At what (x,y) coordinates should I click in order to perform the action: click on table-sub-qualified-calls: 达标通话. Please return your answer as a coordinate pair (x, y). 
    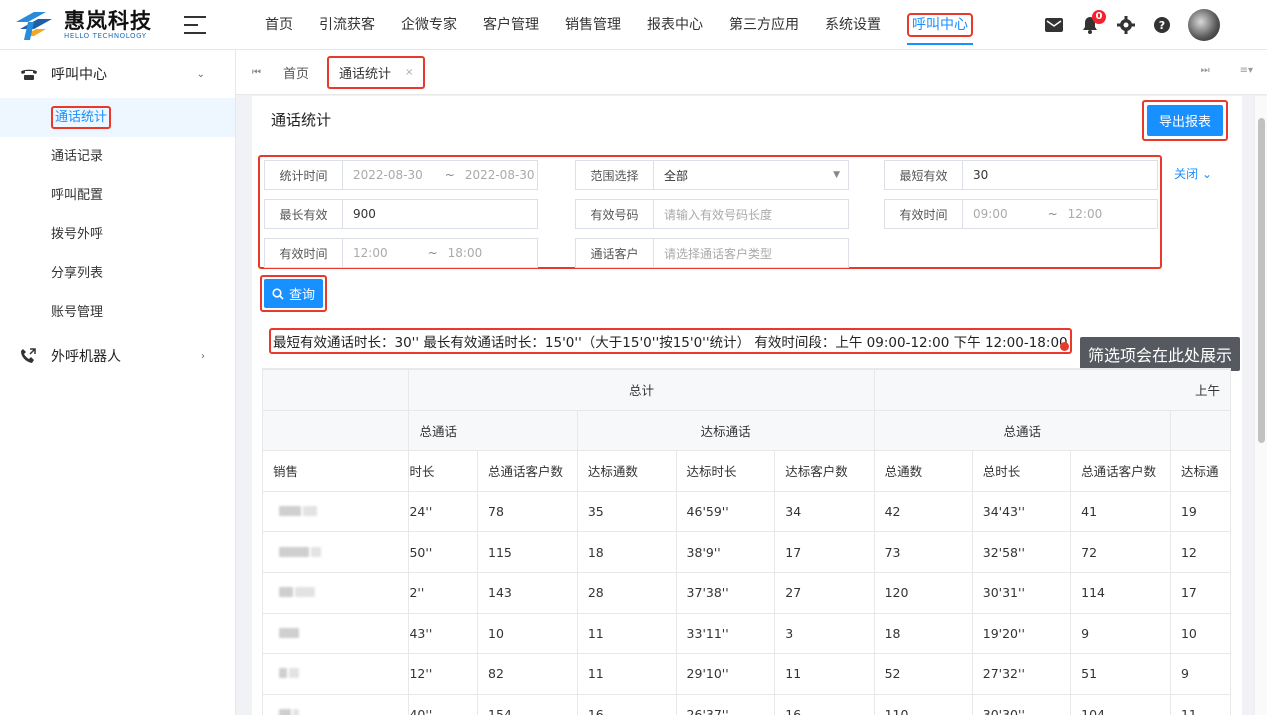
    Looking at the image, I should click on (725, 430).